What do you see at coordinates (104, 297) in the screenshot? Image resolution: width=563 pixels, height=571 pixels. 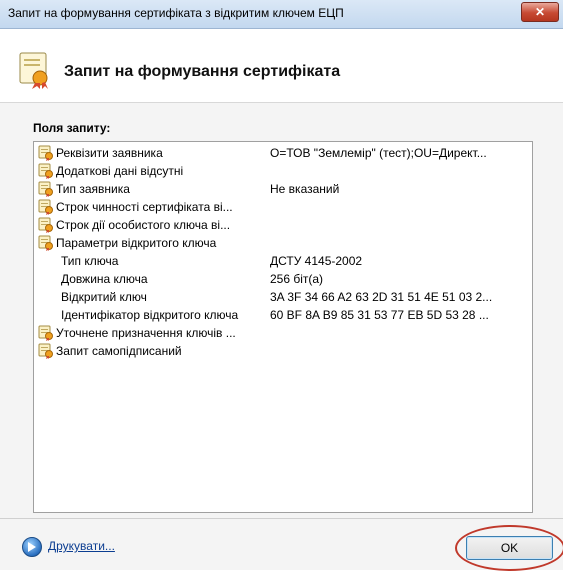 I see `field-name: Відкритий ключ` at bounding box center [104, 297].